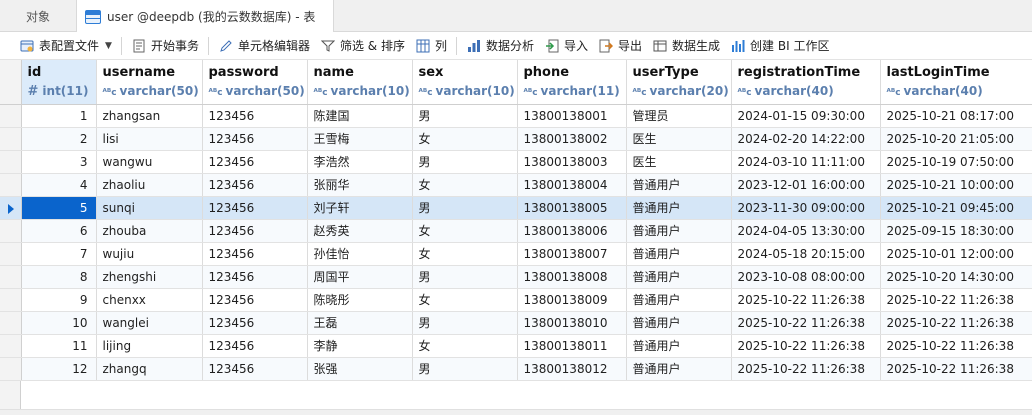 Image resolution: width=1032 pixels, height=415 pixels. Describe the element at coordinates (956, 185) in the screenshot. I see `table-cell-lastlogintime: 2025-10-21 10:00:00` at that location.